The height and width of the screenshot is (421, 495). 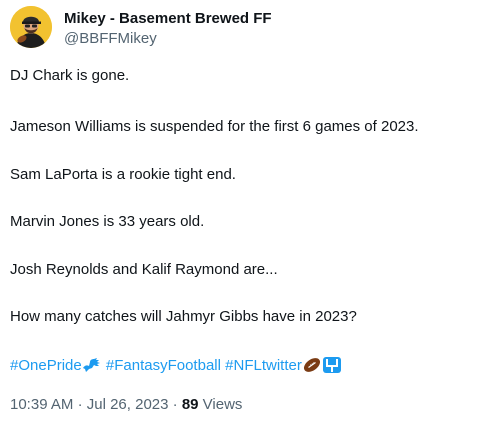 What do you see at coordinates (168, 18) in the screenshot?
I see `author-display-name: Mikey - Basement Brewed FF` at bounding box center [168, 18].